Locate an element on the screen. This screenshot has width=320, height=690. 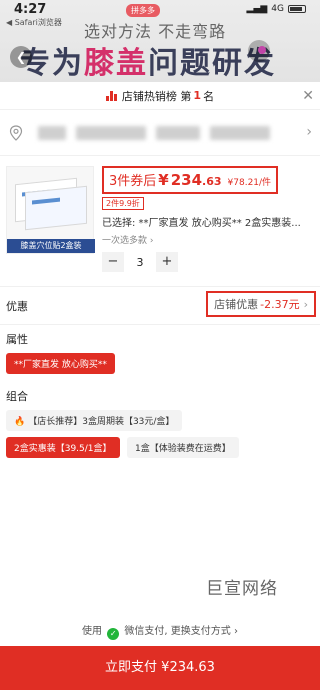
rank-suffix: 名 is located at coordinates (209, 96).